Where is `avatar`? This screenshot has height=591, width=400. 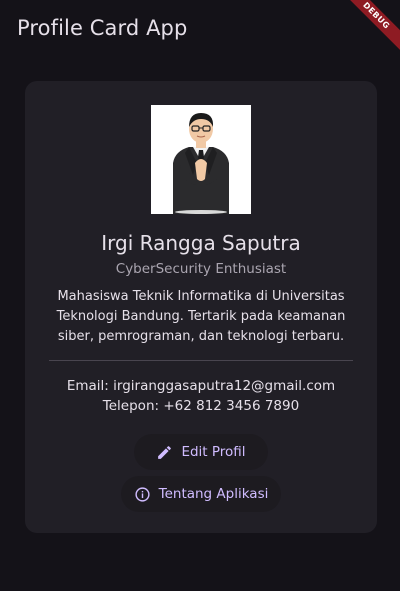 avatar is located at coordinates (201, 159).